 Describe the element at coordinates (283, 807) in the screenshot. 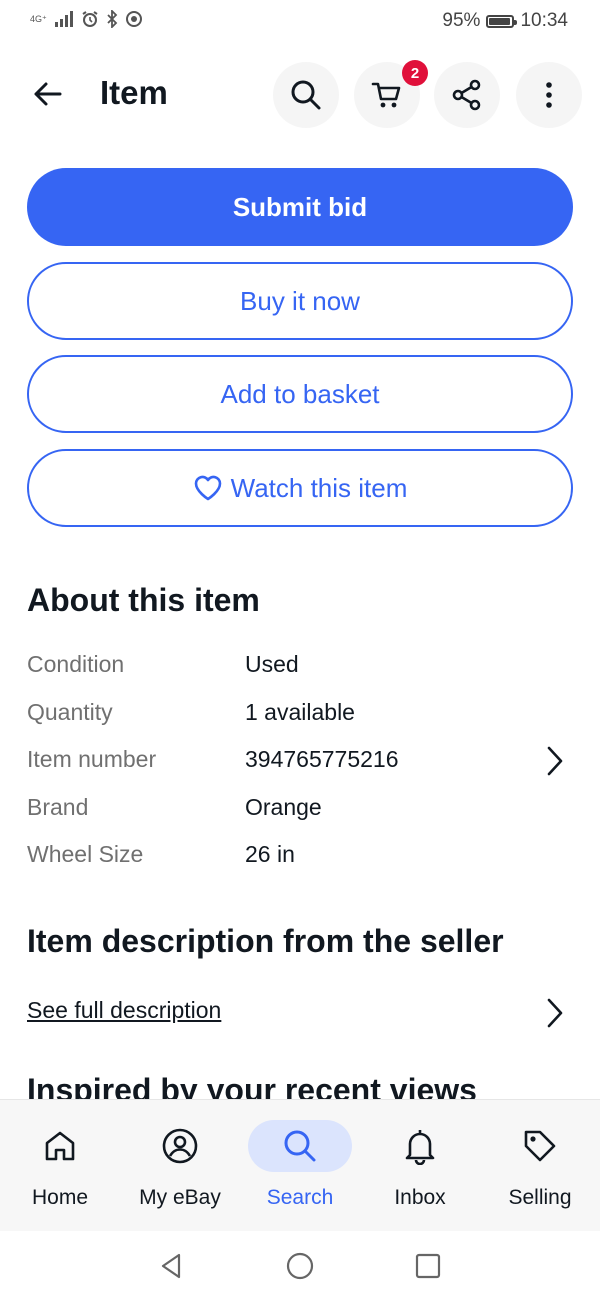

I see `spec-value: Orange` at that location.